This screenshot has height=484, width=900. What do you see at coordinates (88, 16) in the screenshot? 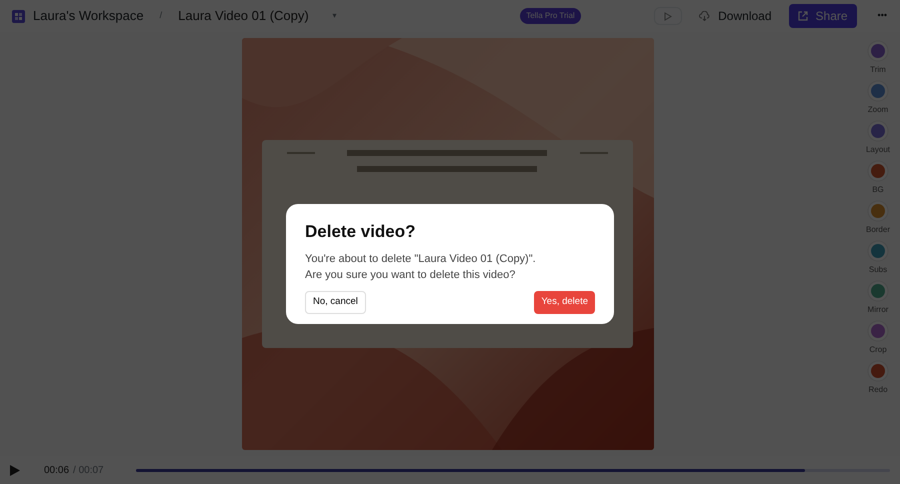
I see `workspace-link: Laura's Workspace` at bounding box center [88, 16].